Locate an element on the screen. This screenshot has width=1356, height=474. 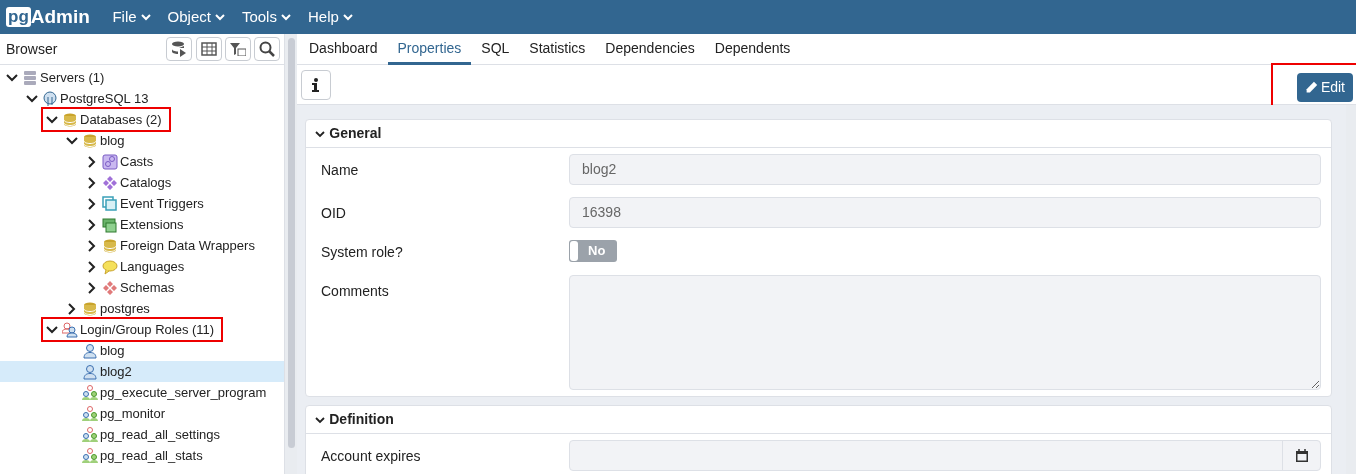
section-title: General is located at coordinates (355, 133).